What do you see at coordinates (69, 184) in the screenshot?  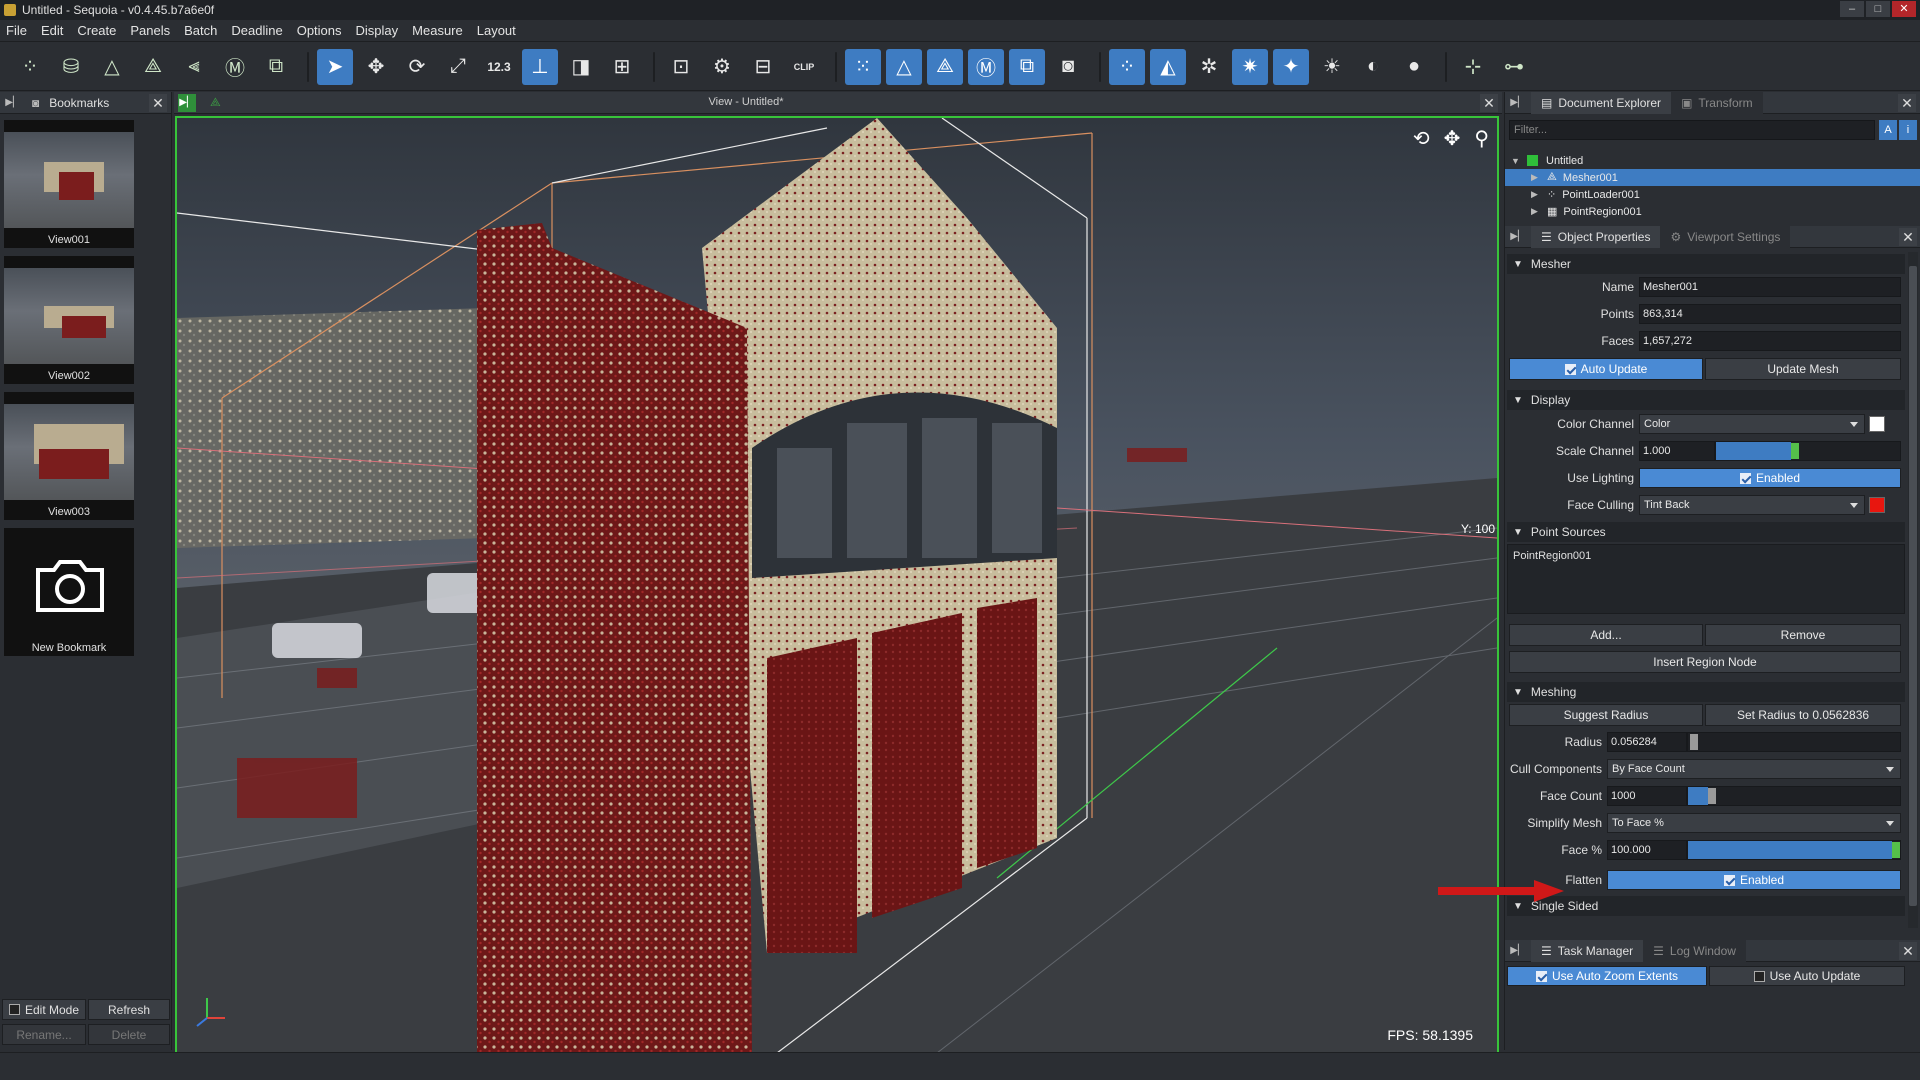 I see `bookmark-view001: View001` at bounding box center [69, 184].